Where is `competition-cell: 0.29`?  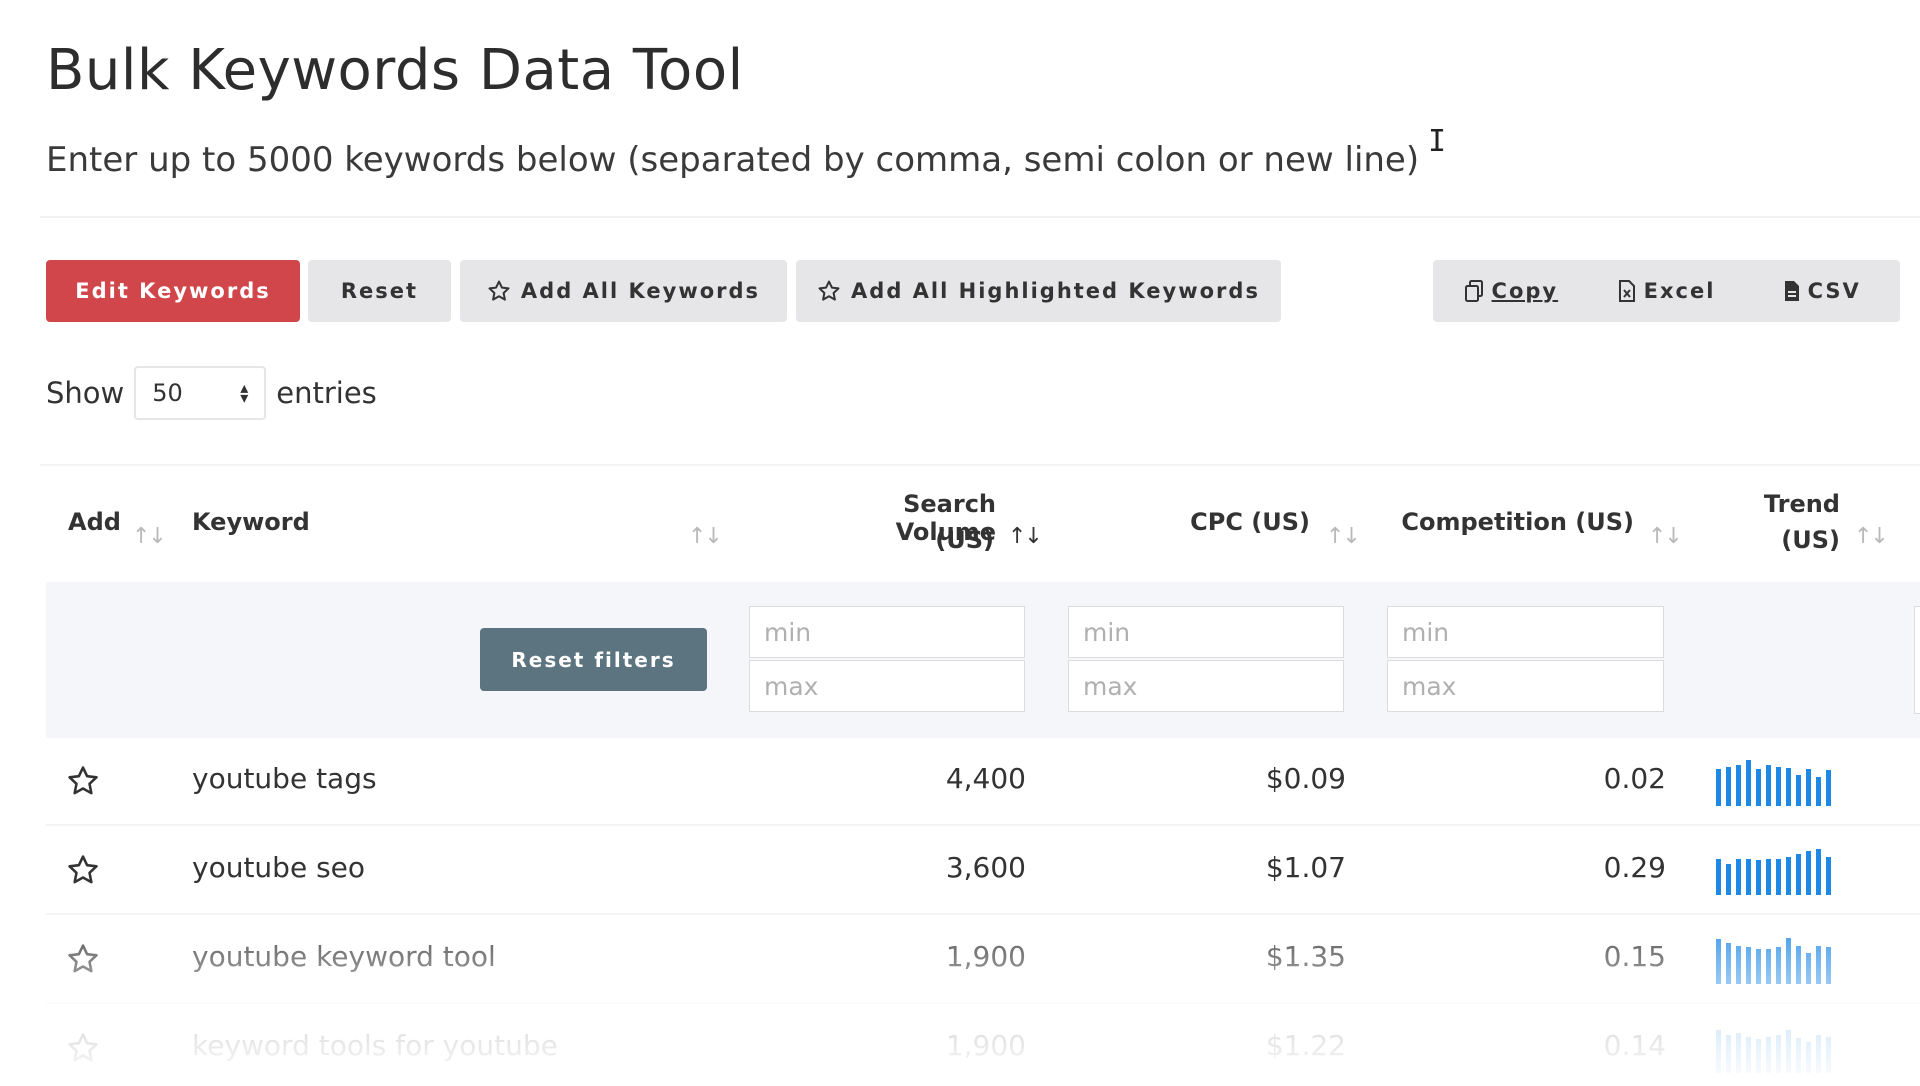 competition-cell: 0.29 is located at coordinates (1634, 867).